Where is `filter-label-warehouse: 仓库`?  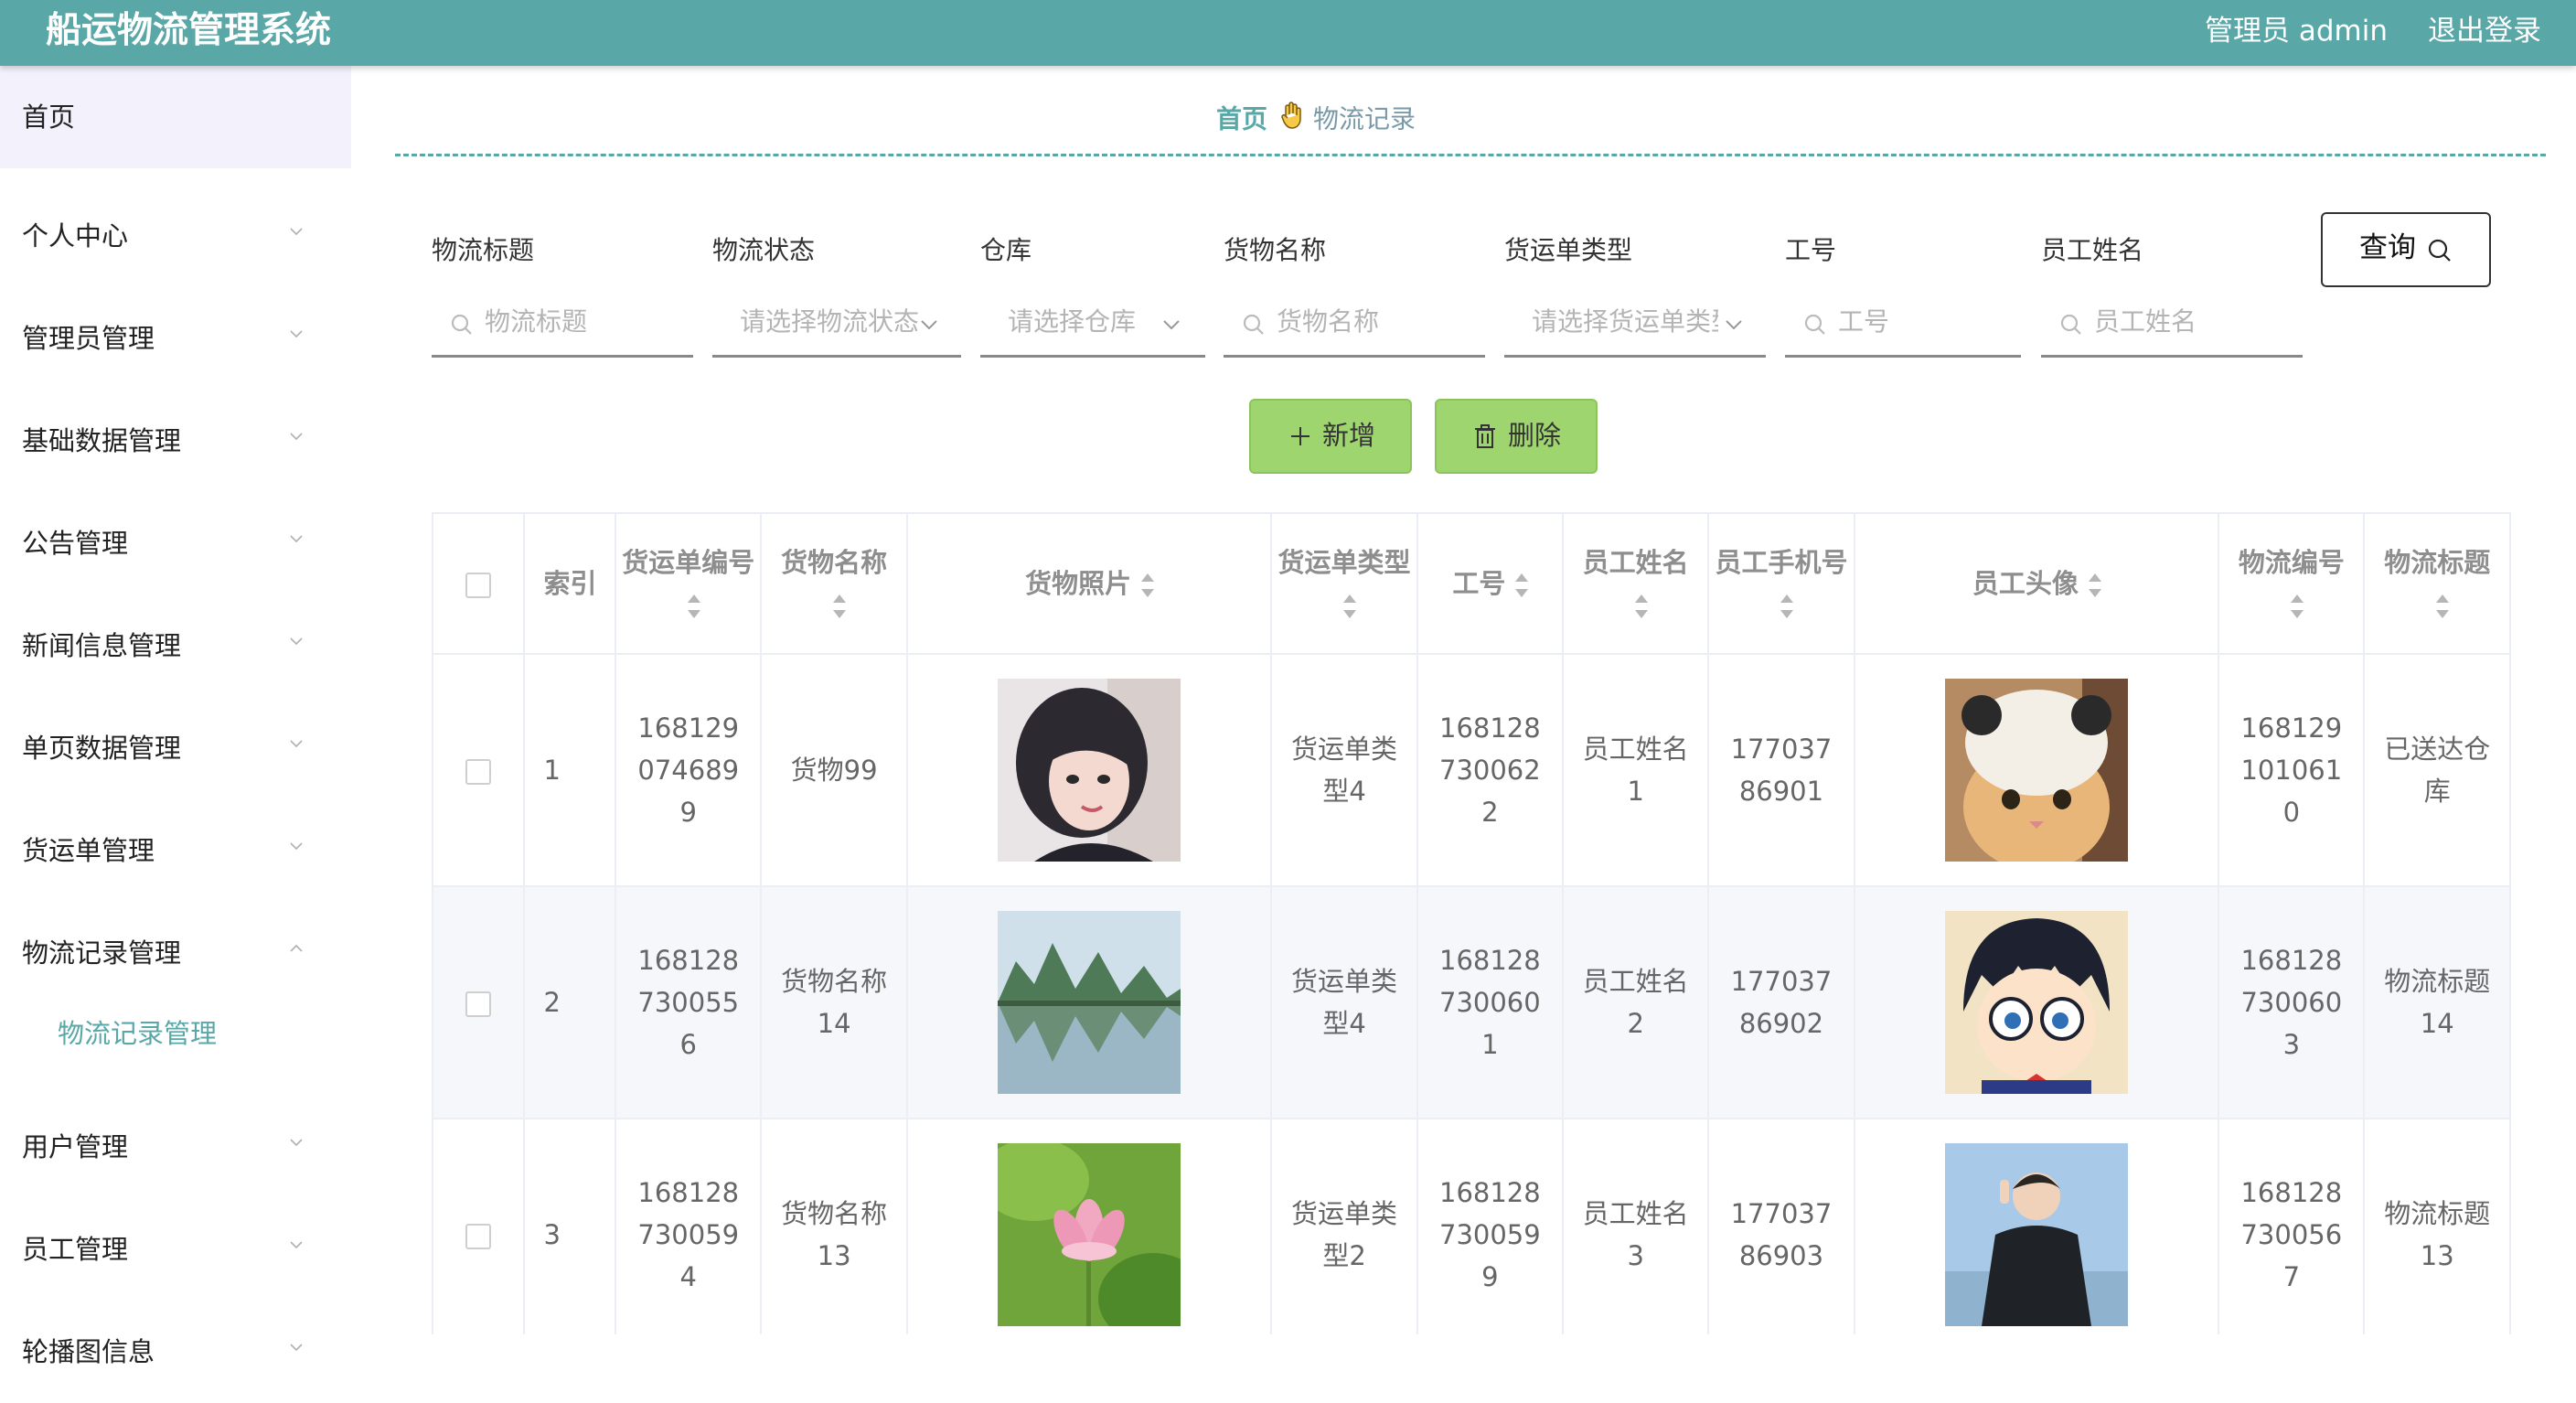 filter-label-warehouse: 仓库 is located at coordinates (1006, 250).